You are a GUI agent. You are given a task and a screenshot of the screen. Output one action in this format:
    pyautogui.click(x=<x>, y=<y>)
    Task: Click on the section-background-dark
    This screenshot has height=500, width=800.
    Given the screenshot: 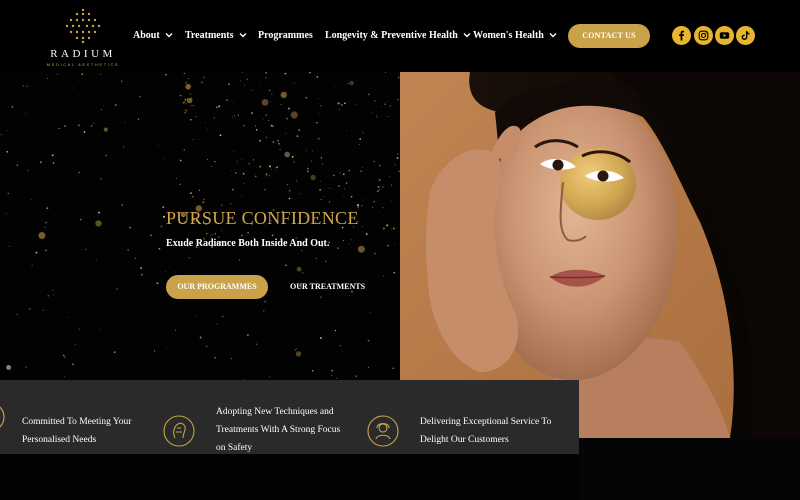 What is the action you would take?
    pyautogui.click(x=689, y=469)
    